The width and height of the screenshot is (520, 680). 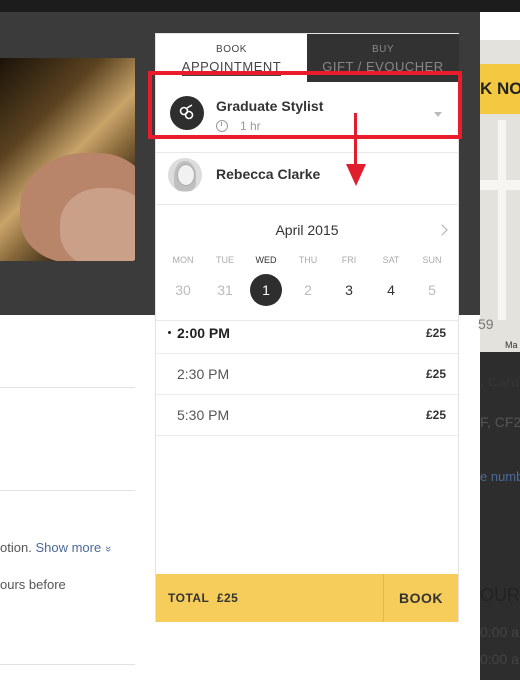 What do you see at coordinates (432, 260) in the screenshot?
I see `weekday-label: SUN` at bounding box center [432, 260].